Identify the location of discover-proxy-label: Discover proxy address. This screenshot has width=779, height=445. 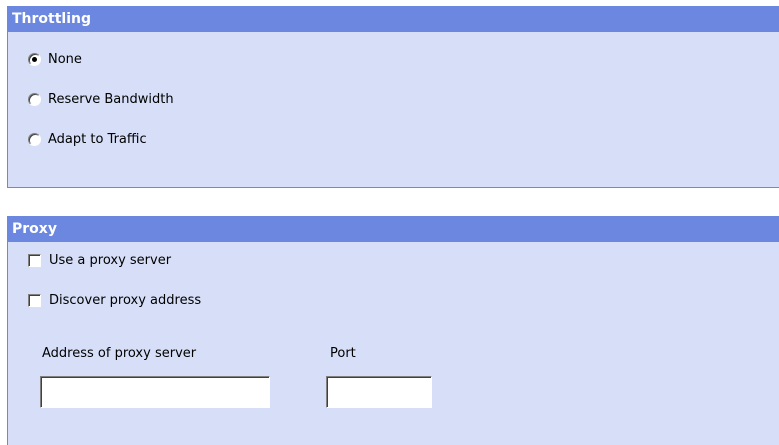
(125, 300).